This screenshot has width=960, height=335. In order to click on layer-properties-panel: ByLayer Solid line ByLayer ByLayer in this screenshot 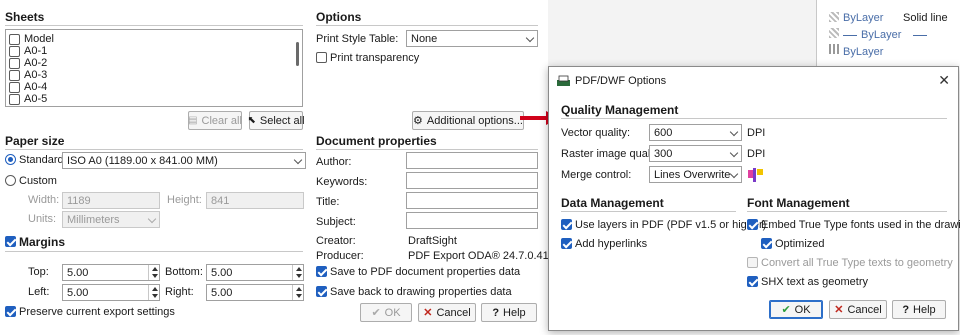, I will do `click(888, 33)`.